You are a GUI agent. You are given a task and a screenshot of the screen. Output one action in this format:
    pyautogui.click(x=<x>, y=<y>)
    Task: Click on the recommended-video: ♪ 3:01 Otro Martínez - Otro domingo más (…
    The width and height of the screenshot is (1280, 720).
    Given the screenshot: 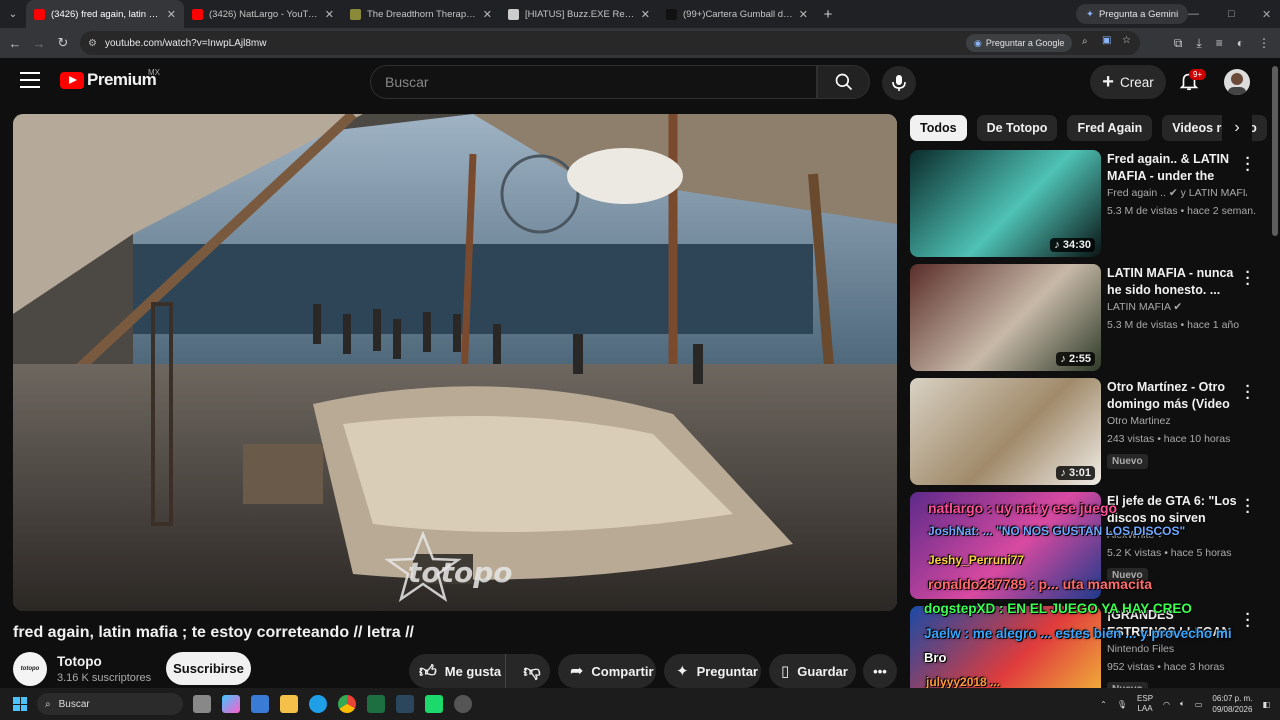 What is the action you would take?
    pyautogui.click(x=1085, y=432)
    